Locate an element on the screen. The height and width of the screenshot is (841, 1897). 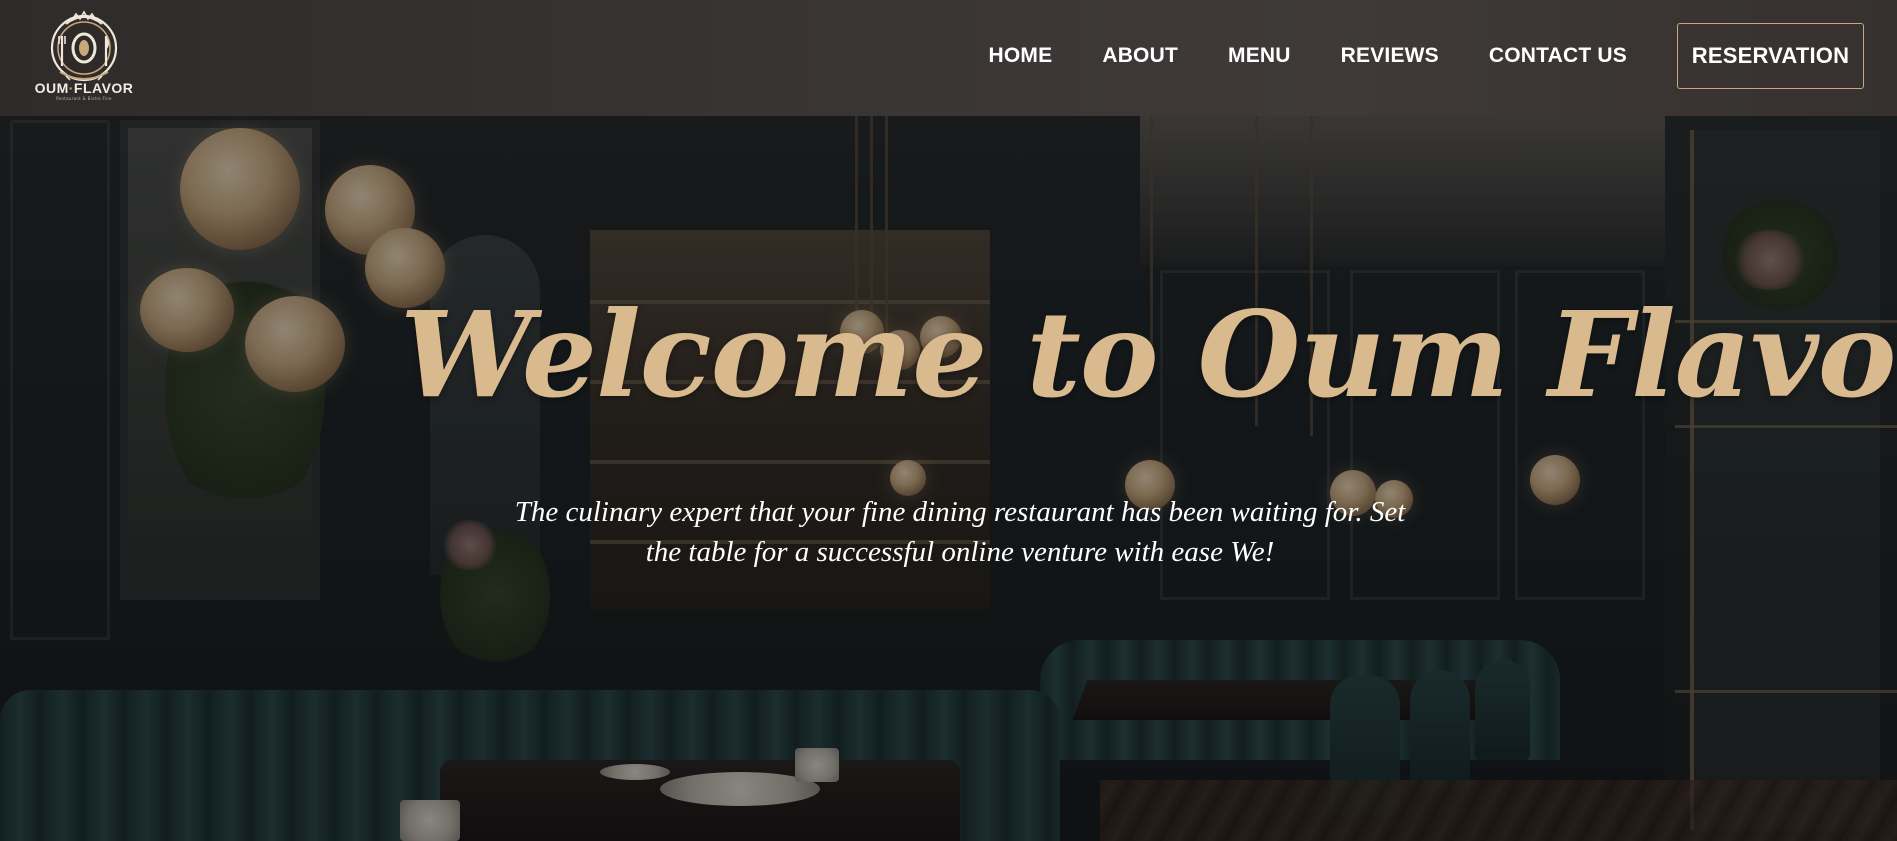
hero-title: Welcome to Oum Flavor is located at coordinates (1148, 354).